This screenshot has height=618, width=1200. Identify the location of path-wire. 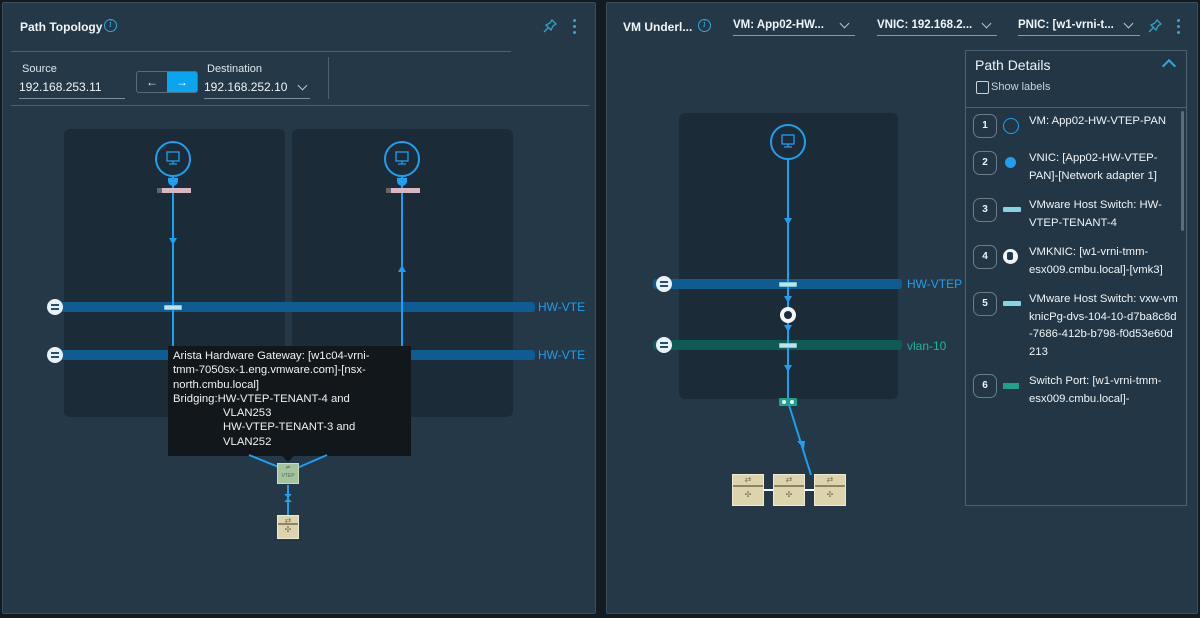
(788, 276).